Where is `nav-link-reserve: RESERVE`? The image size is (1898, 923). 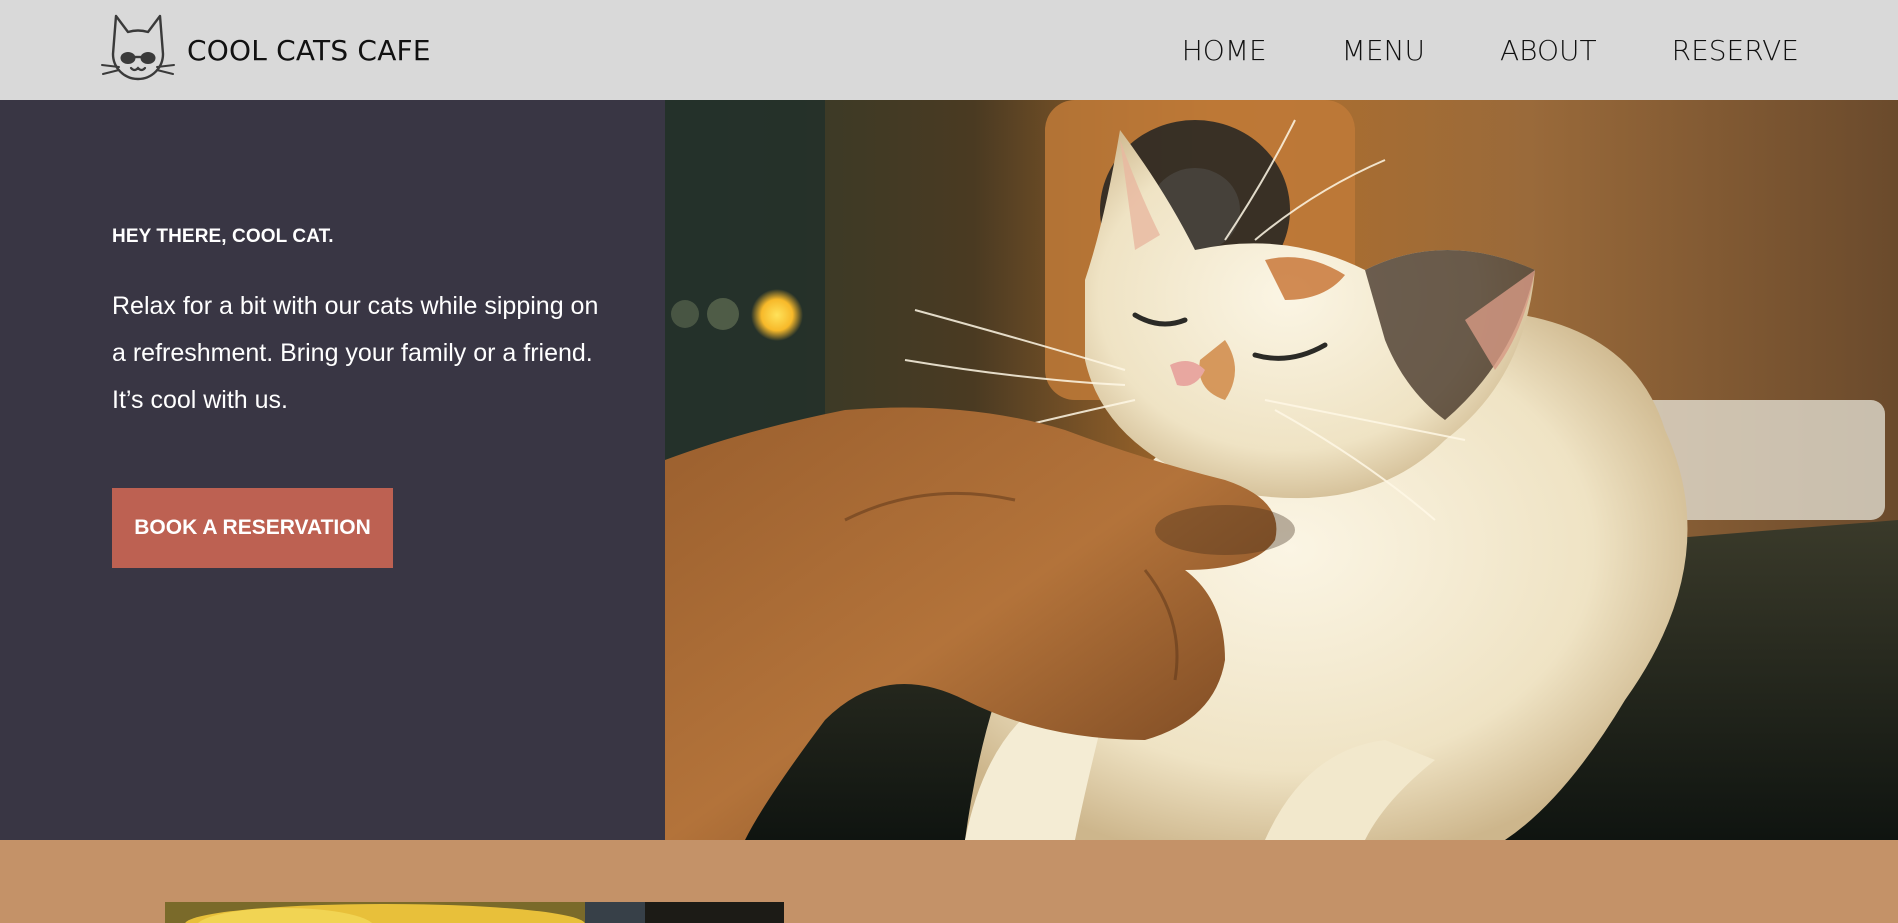 nav-link-reserve: RESERVE is located at coordinates (1735, 50).